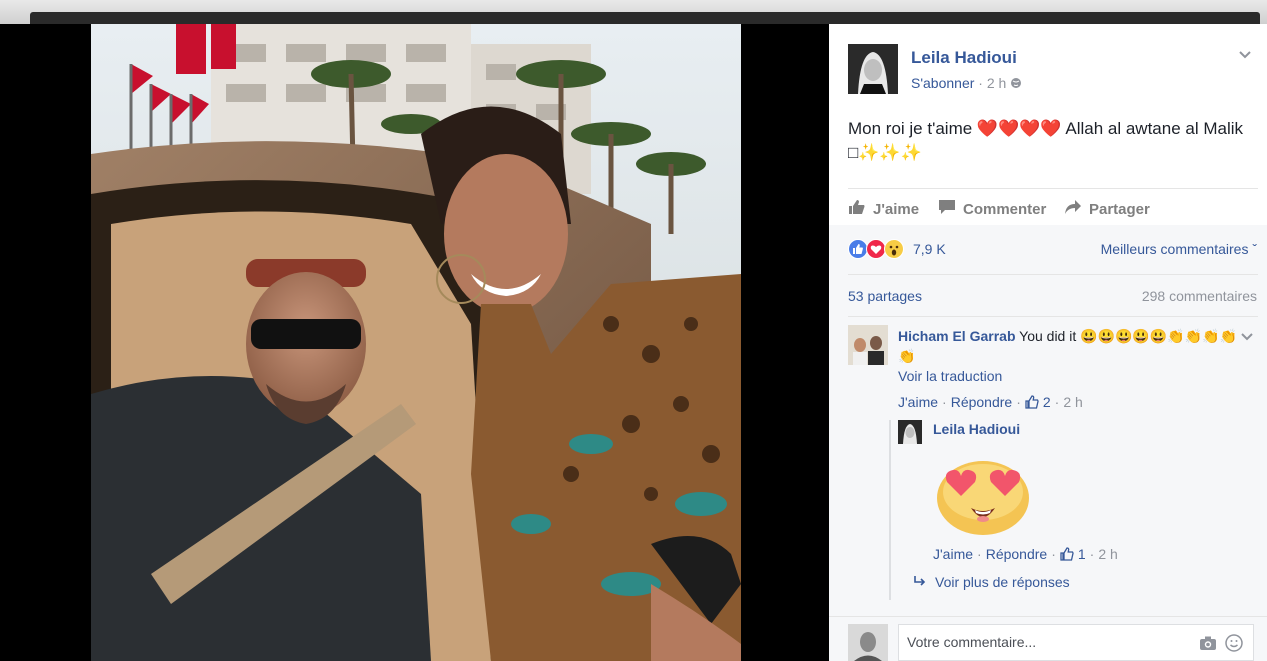 This screenshot has width=1267, height=661. I want to click on reaction-icons, so click(876, 251).